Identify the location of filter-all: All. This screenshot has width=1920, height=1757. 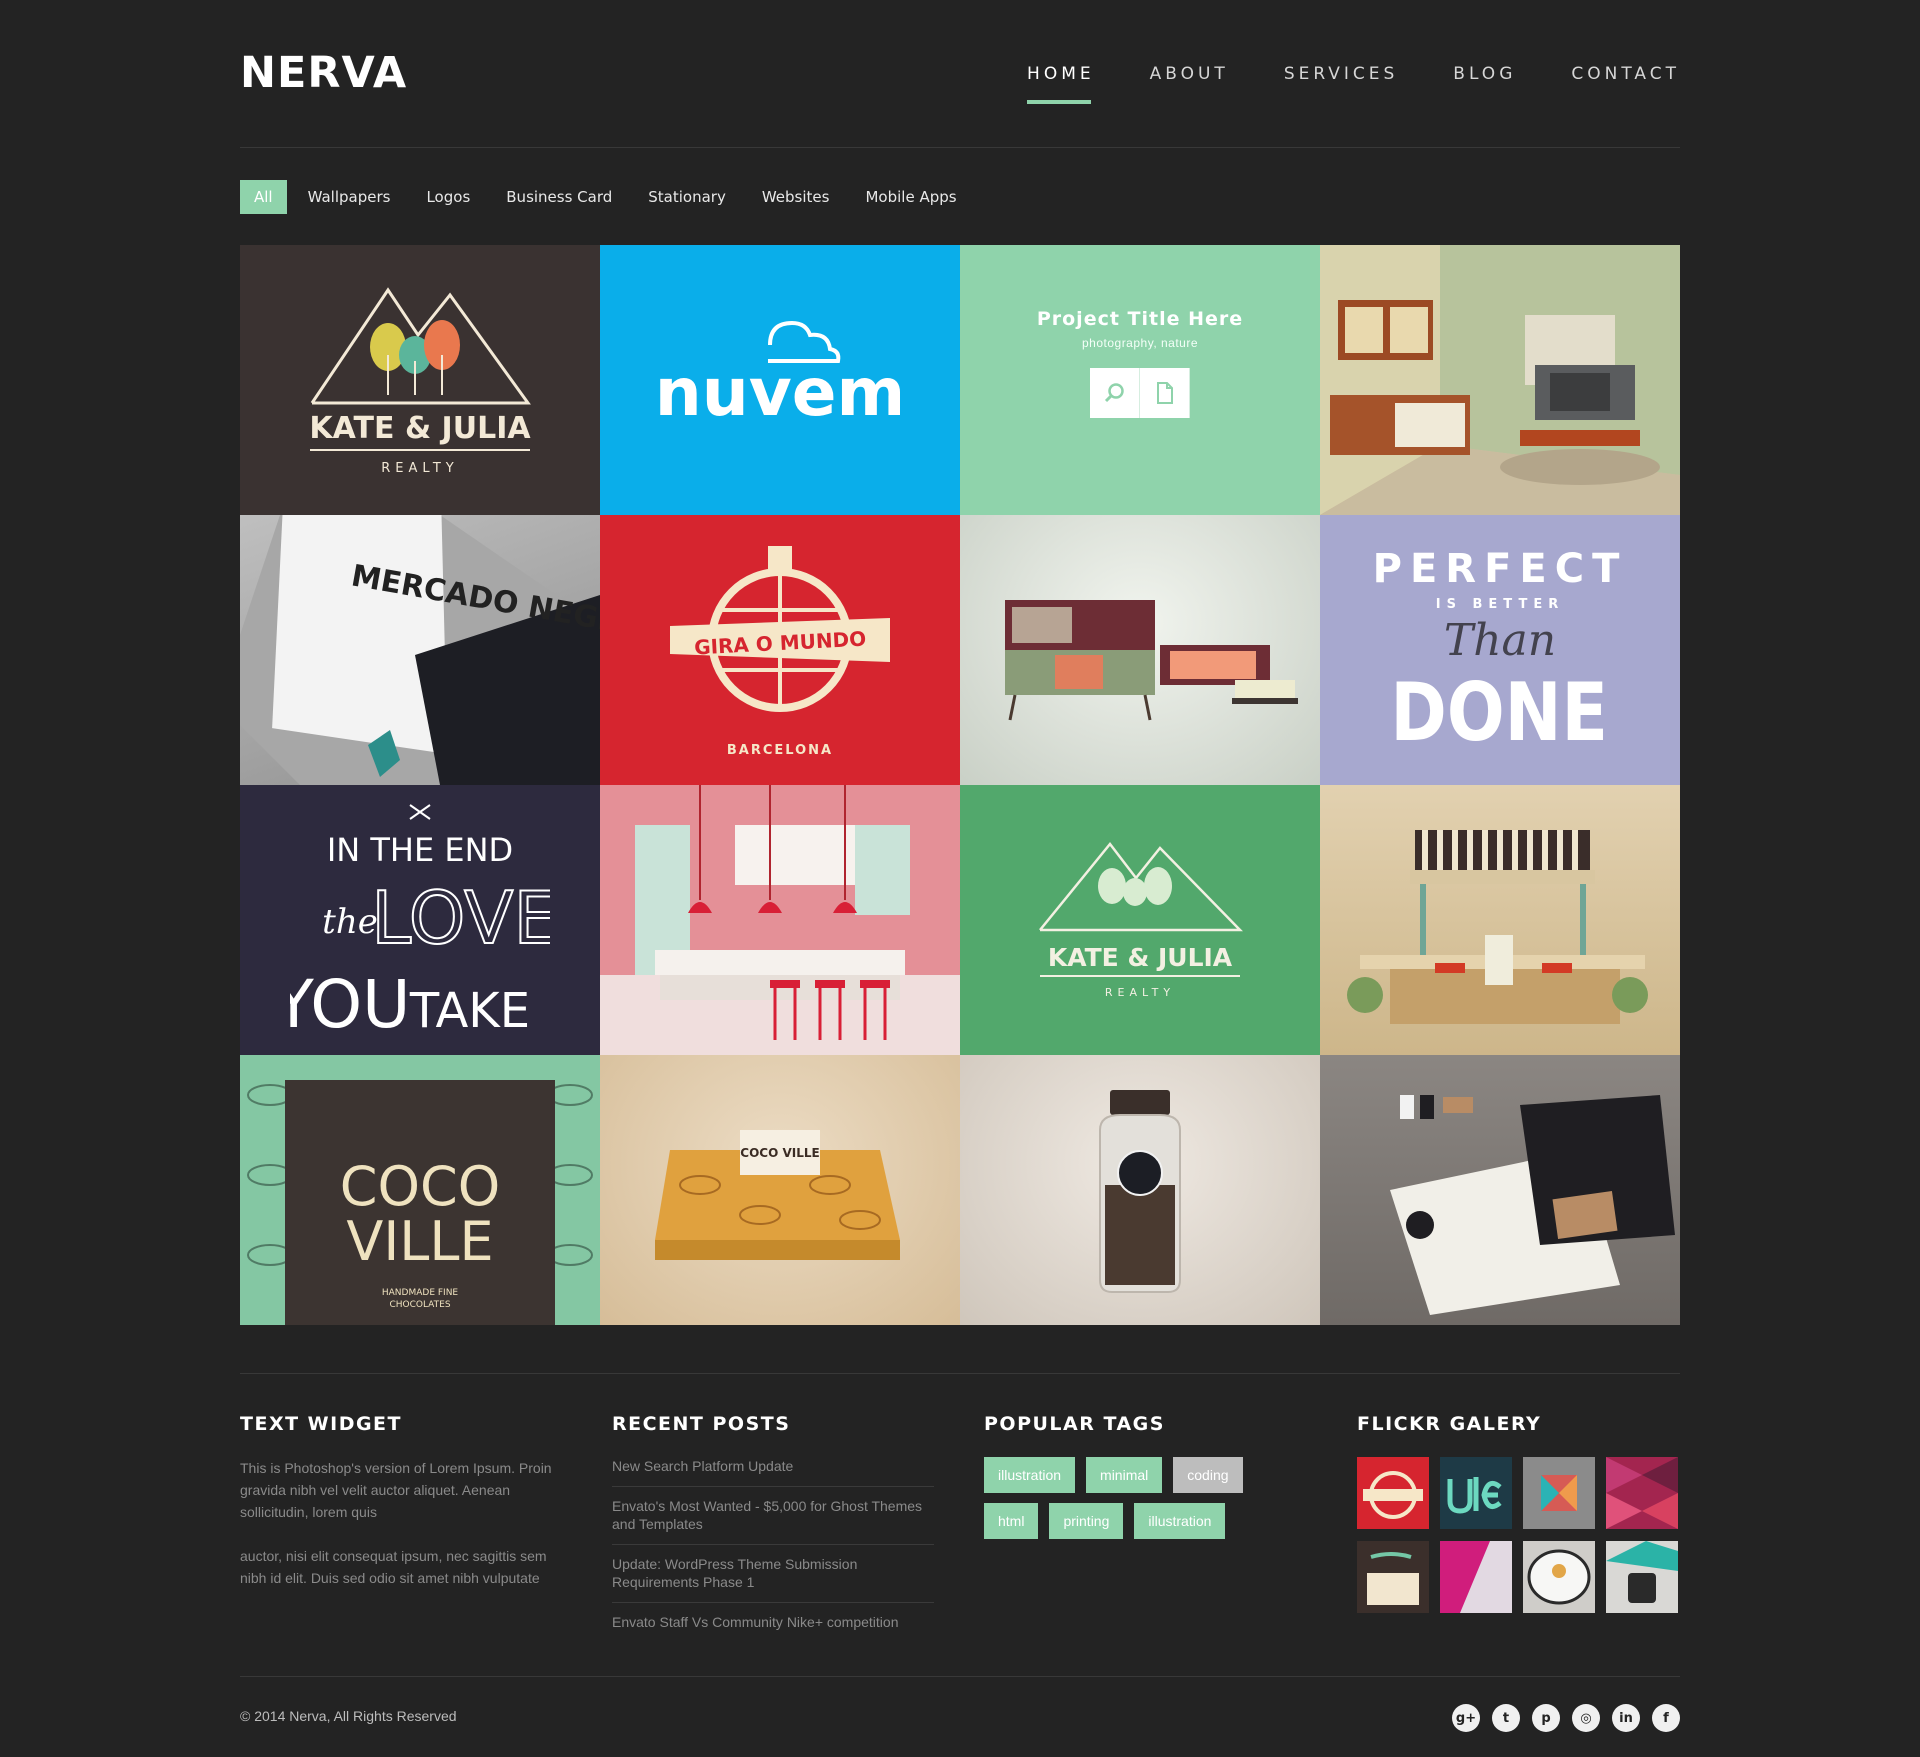
(263, 197).